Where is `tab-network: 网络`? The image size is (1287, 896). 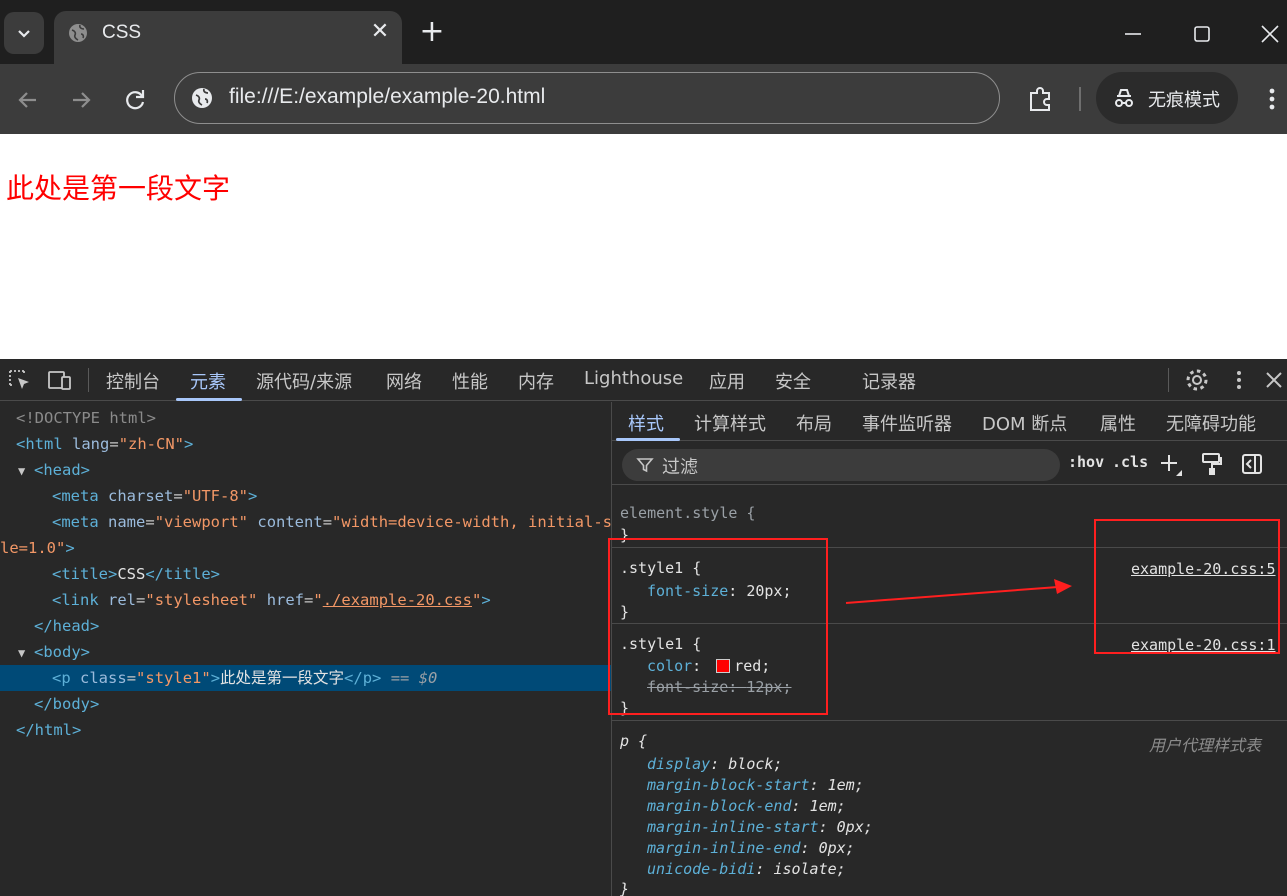 tab-network: 网络 is located at coordinates (404, 381).